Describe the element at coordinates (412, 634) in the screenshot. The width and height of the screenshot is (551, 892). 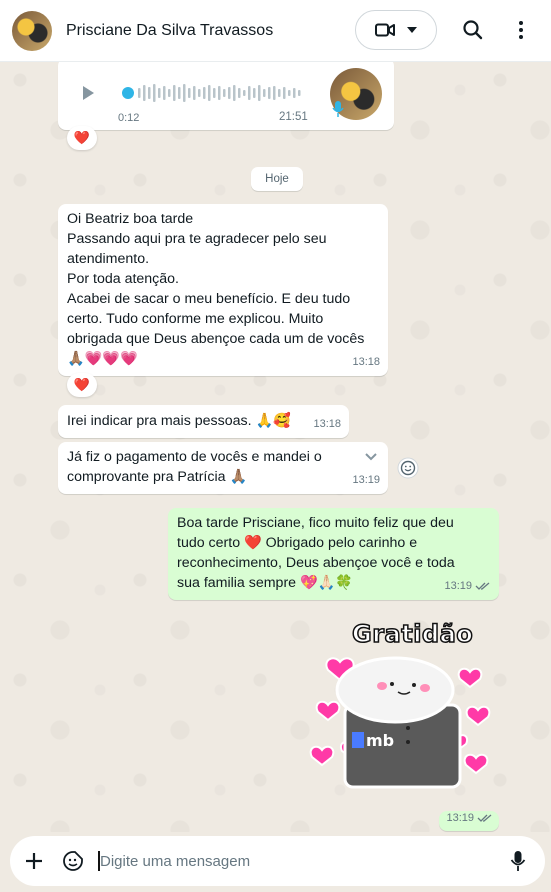
I see `sticker-title: Gratidão` at that location.